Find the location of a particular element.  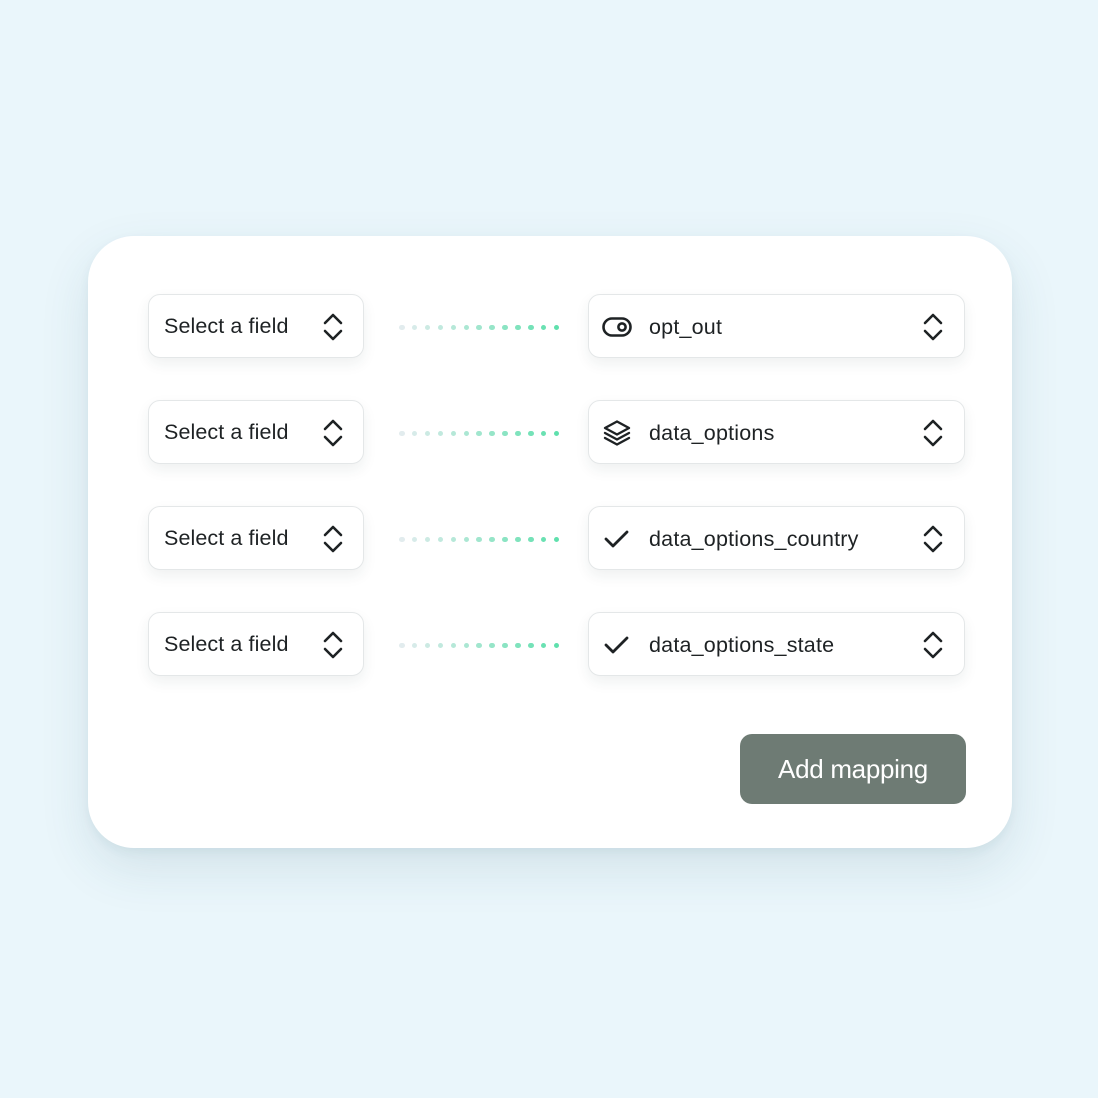

target-field-label: data_options_country is located at coordinates (754, 539).